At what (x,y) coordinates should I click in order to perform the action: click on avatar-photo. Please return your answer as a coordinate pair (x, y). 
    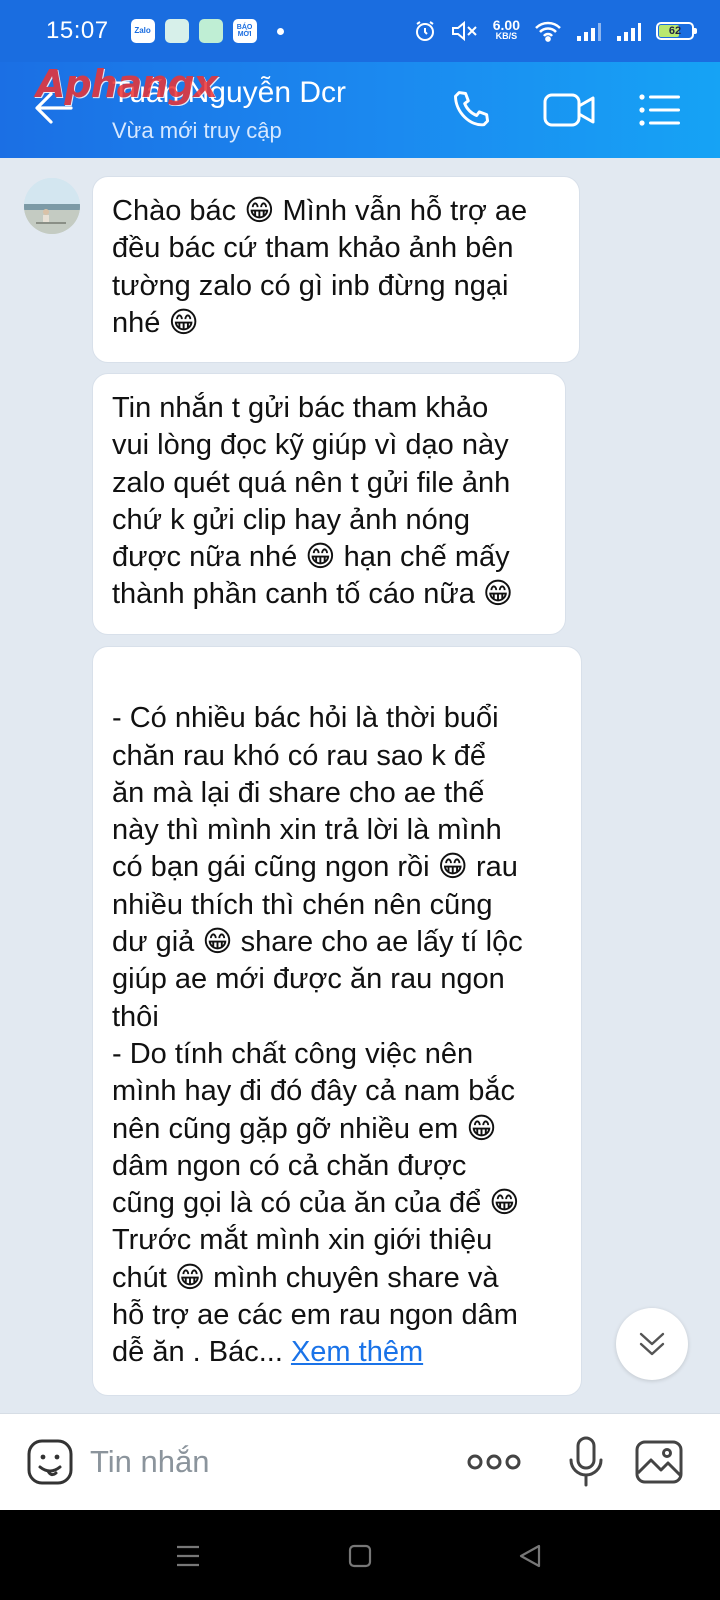
    Looking at the image, I should click on (52, 206).